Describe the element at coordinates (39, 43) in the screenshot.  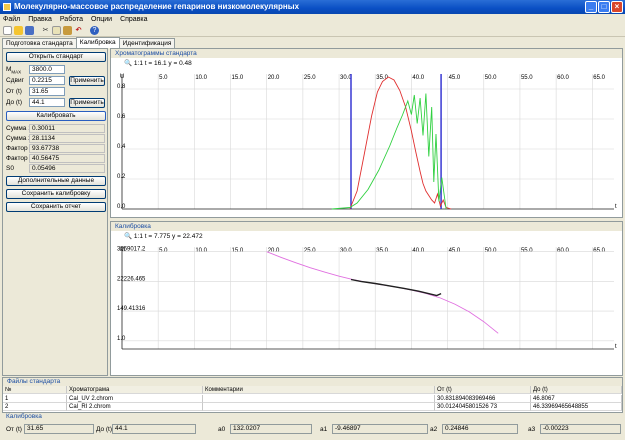
I see `tab-standard-prep: Подготовка стандарта` at that location.